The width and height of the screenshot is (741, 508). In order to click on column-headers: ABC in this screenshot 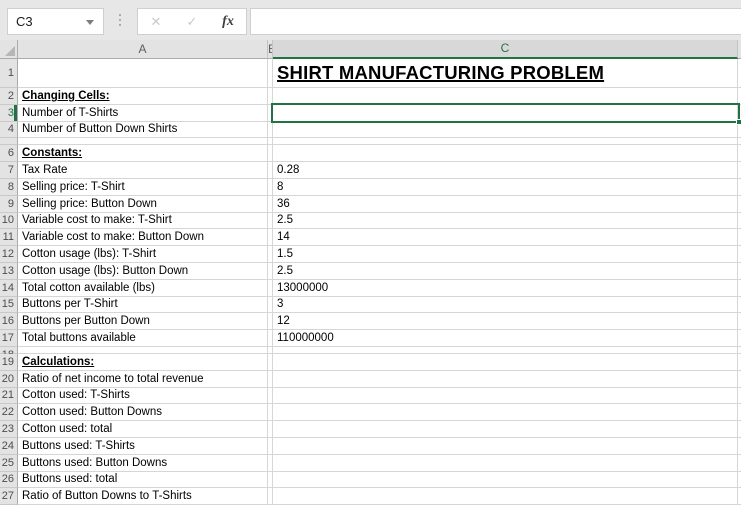, I will do `click(370, 49)`.